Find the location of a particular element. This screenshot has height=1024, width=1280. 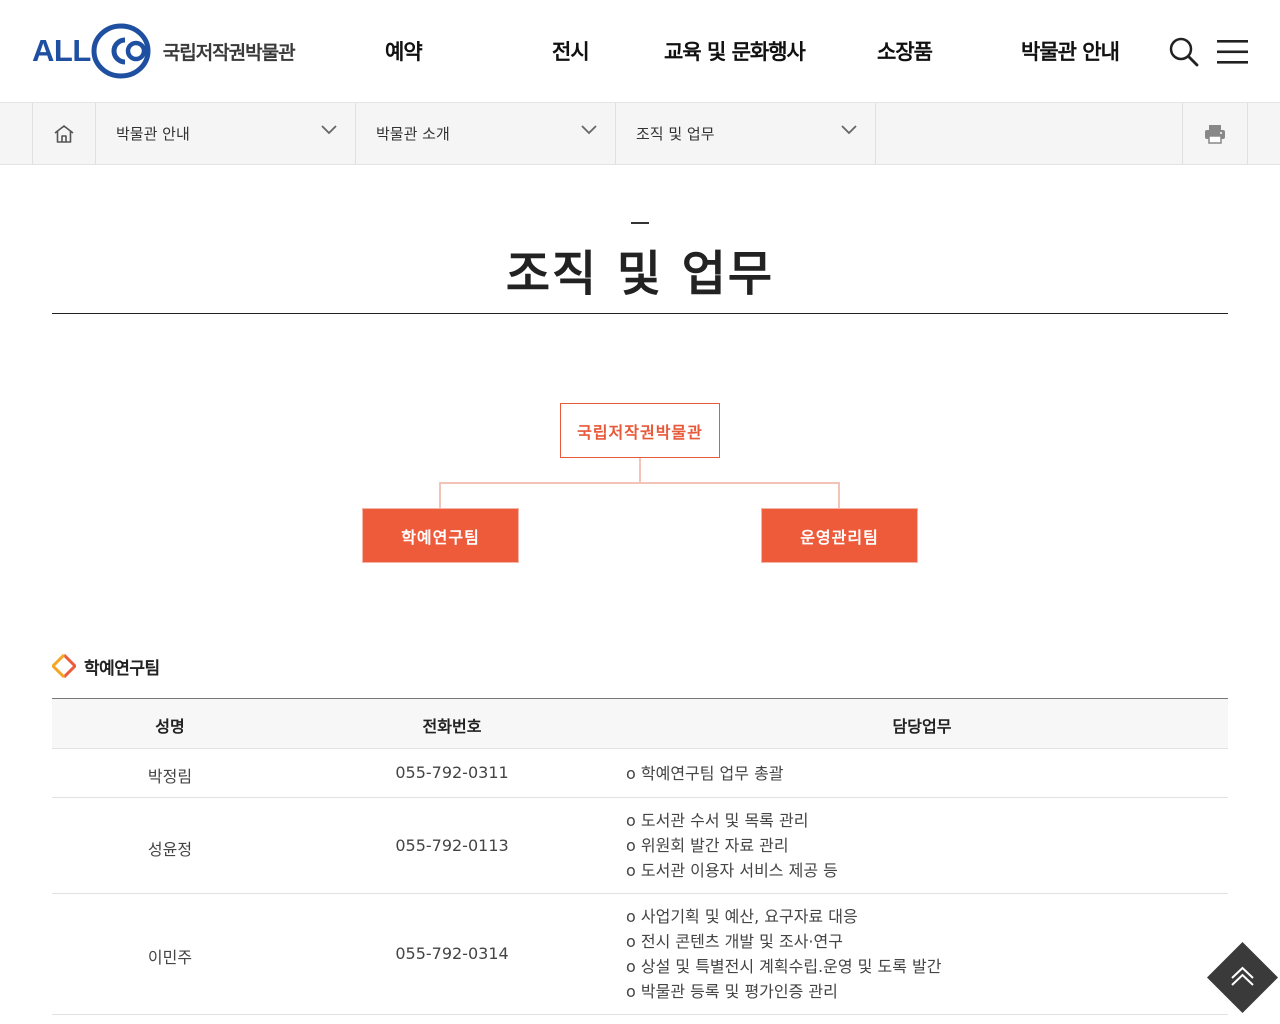

staff-name: 성윤정 is located at coordinates (170, 849).